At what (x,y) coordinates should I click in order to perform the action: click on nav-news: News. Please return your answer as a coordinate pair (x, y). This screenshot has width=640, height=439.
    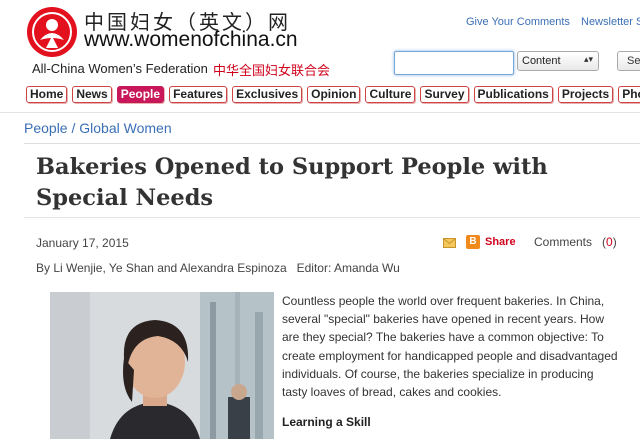
    Looking at the image, I should click on (92, 94).